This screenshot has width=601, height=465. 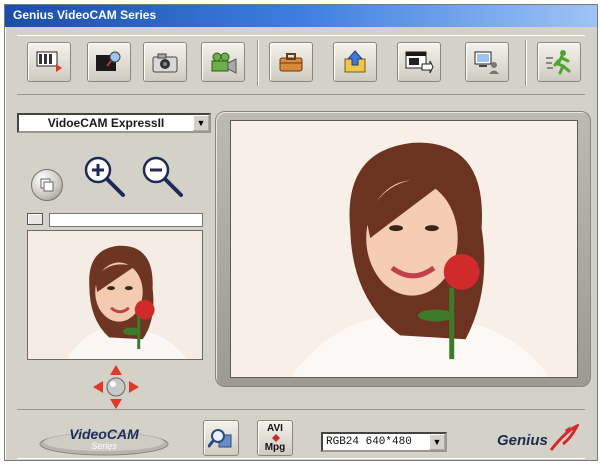 I want to click on resolution-value: RGB24 640*480, so click(x=369, y=442).